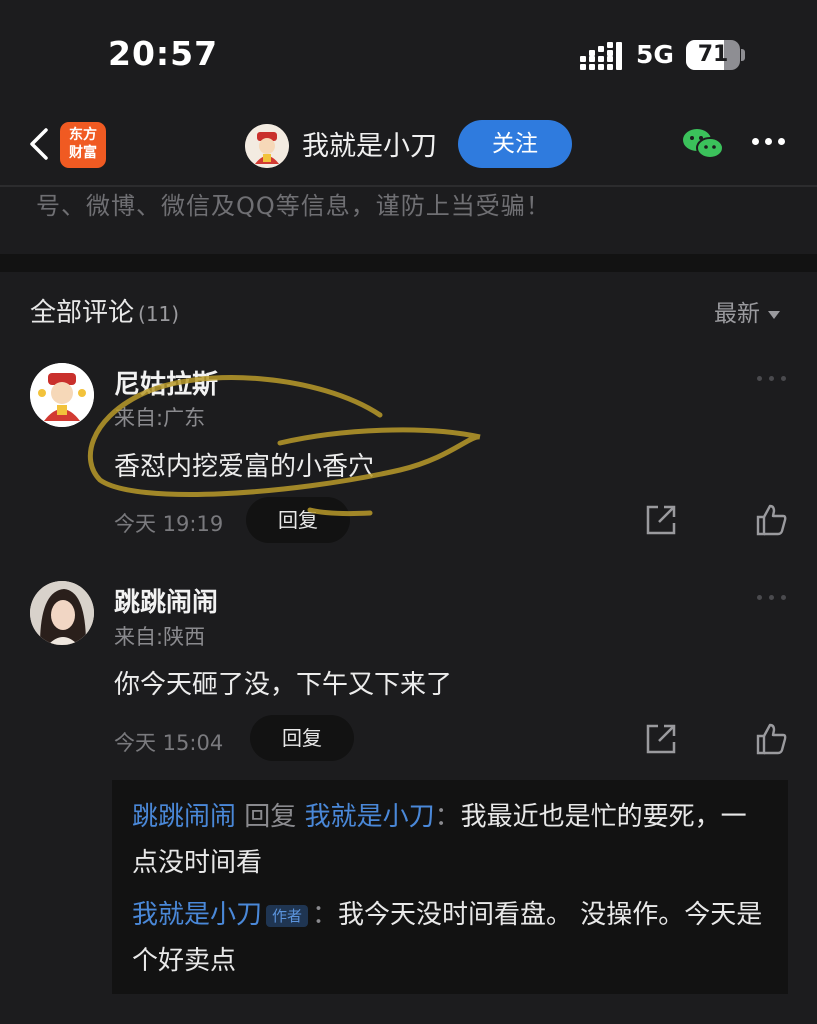  What do you see at coordinates (270, 817) in the screenshot?
I see `reply-word: 回复` at bounding box center [270, 817].